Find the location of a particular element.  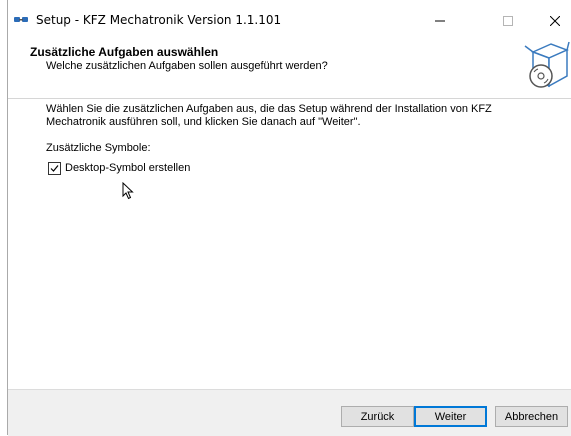

mouse-pointer-icon is located at coordinates (128, 191).